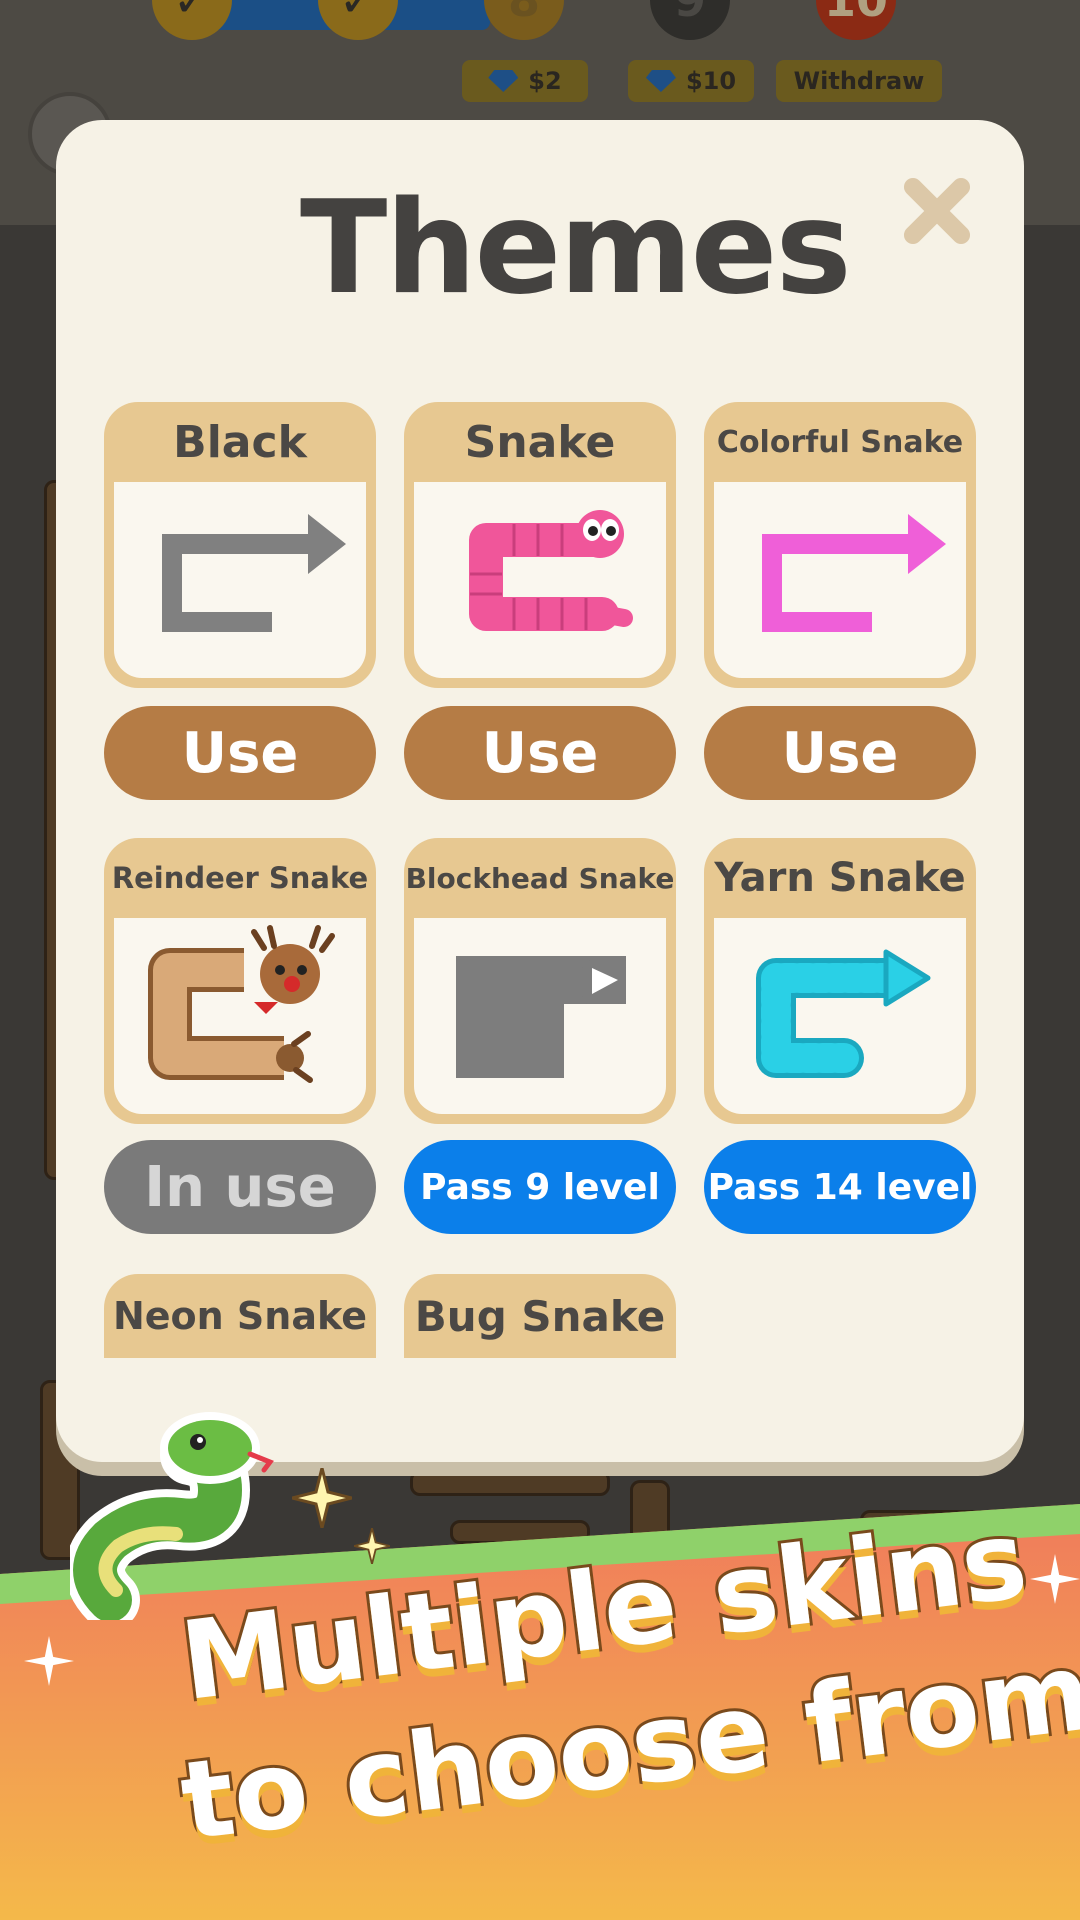  What do you see at coordinates (576, 248) in the screenshot?
I see `dialog-title: Themes` at bounding box center [576, 248].